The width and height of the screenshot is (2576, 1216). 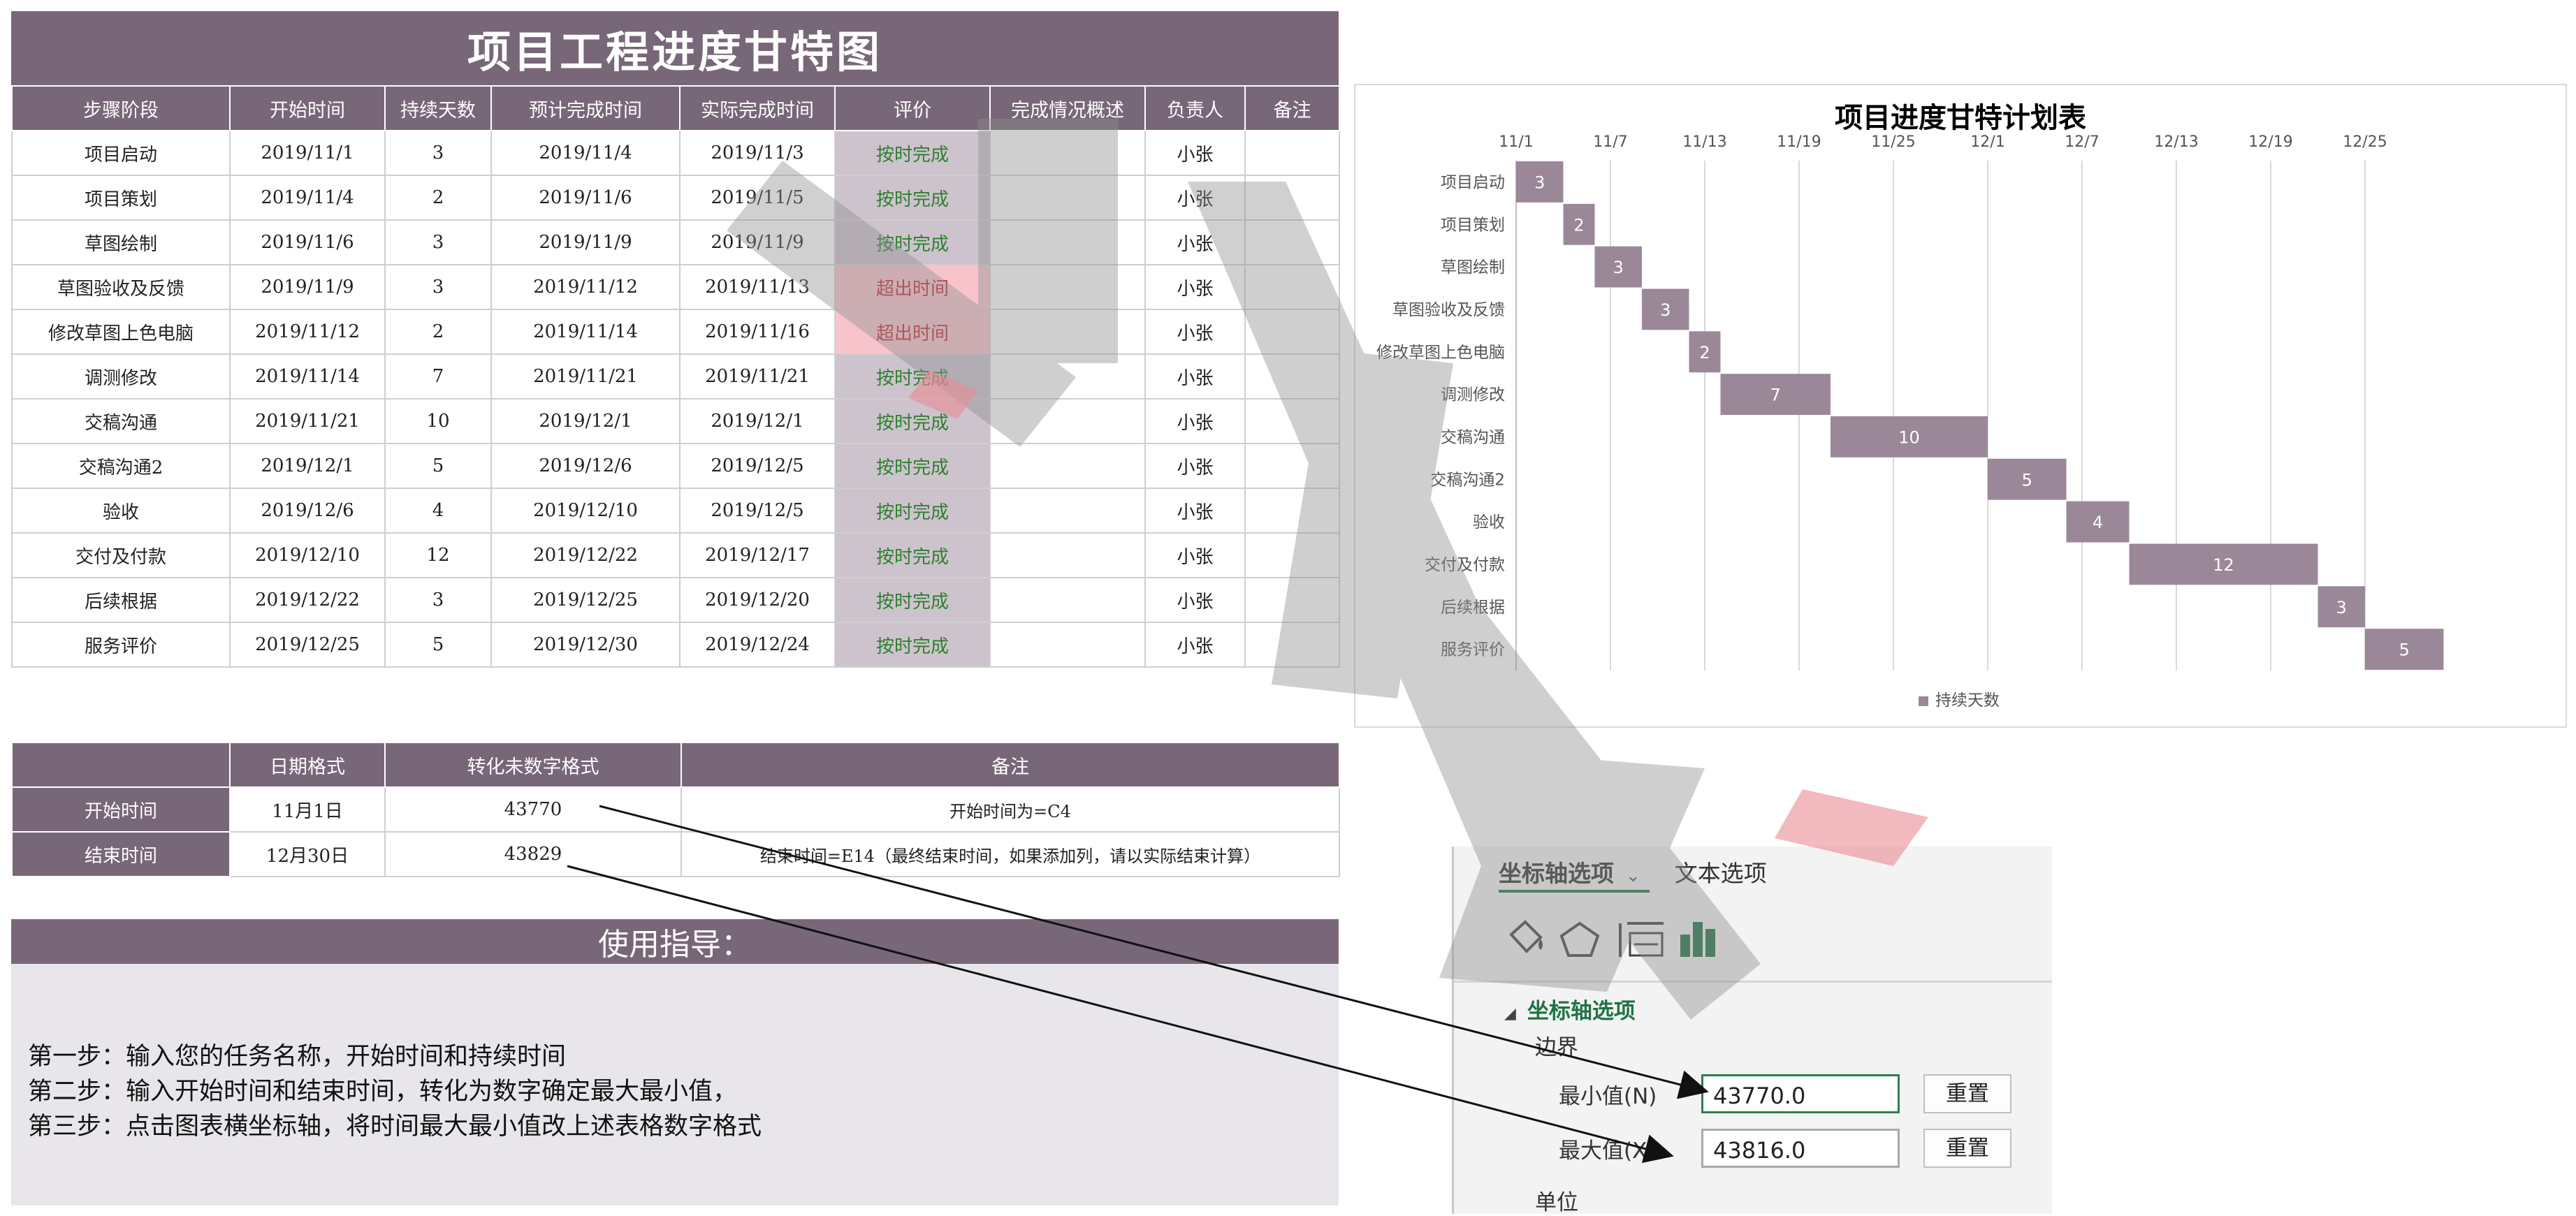 I want to click on arrow-start-to-min, so click(x=1154, y=952).